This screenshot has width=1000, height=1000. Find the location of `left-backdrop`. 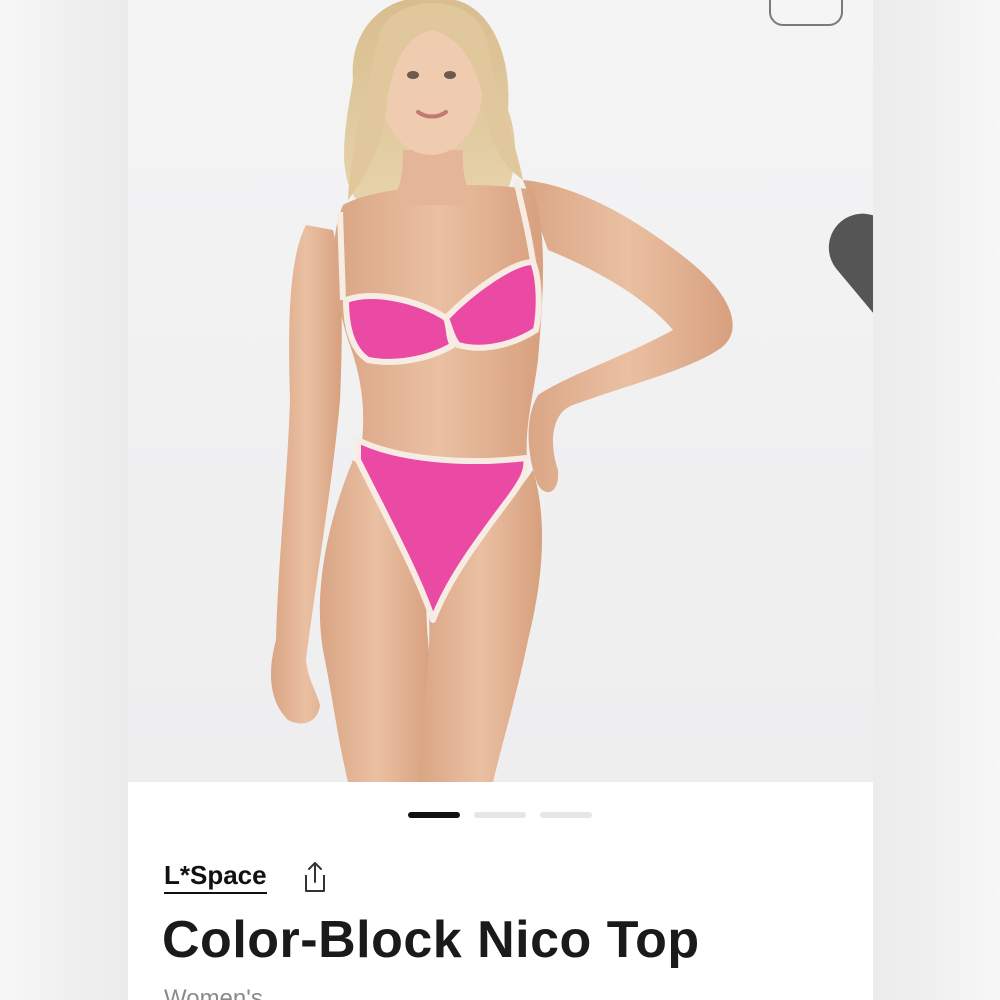

left-backdrop is located at coordinates (64, 500).